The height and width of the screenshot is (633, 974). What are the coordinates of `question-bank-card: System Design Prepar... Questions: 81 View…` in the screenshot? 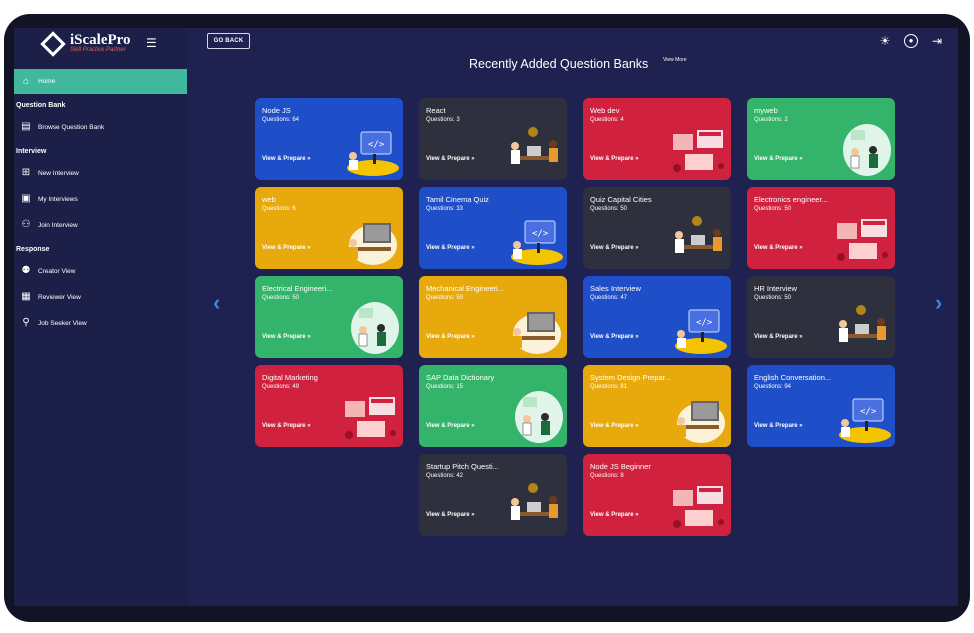 It's located at (657, 406).